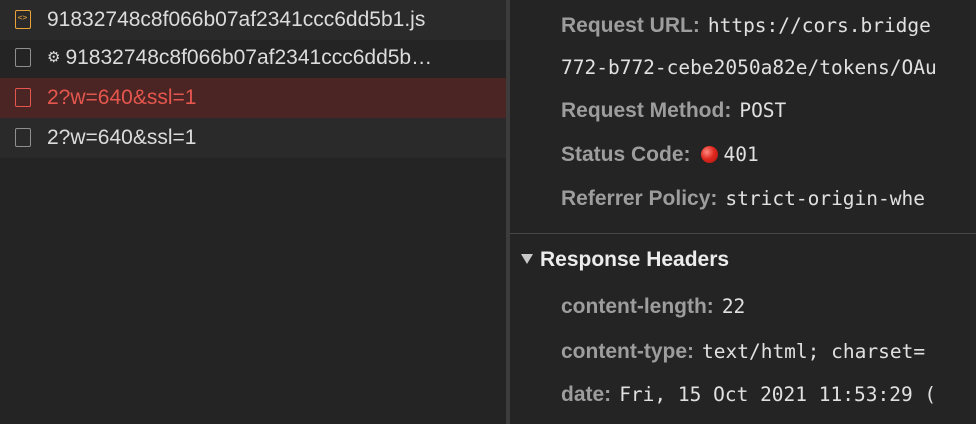 The width and height of the screenshot is (976, 424). I want to click on triangle-down-icon, so click(527, 259).